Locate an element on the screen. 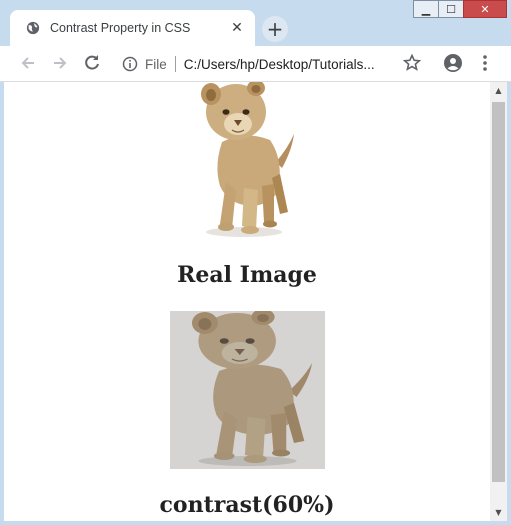 The image size is (511, 525). reload-icon is located at coordinates (92, 63).